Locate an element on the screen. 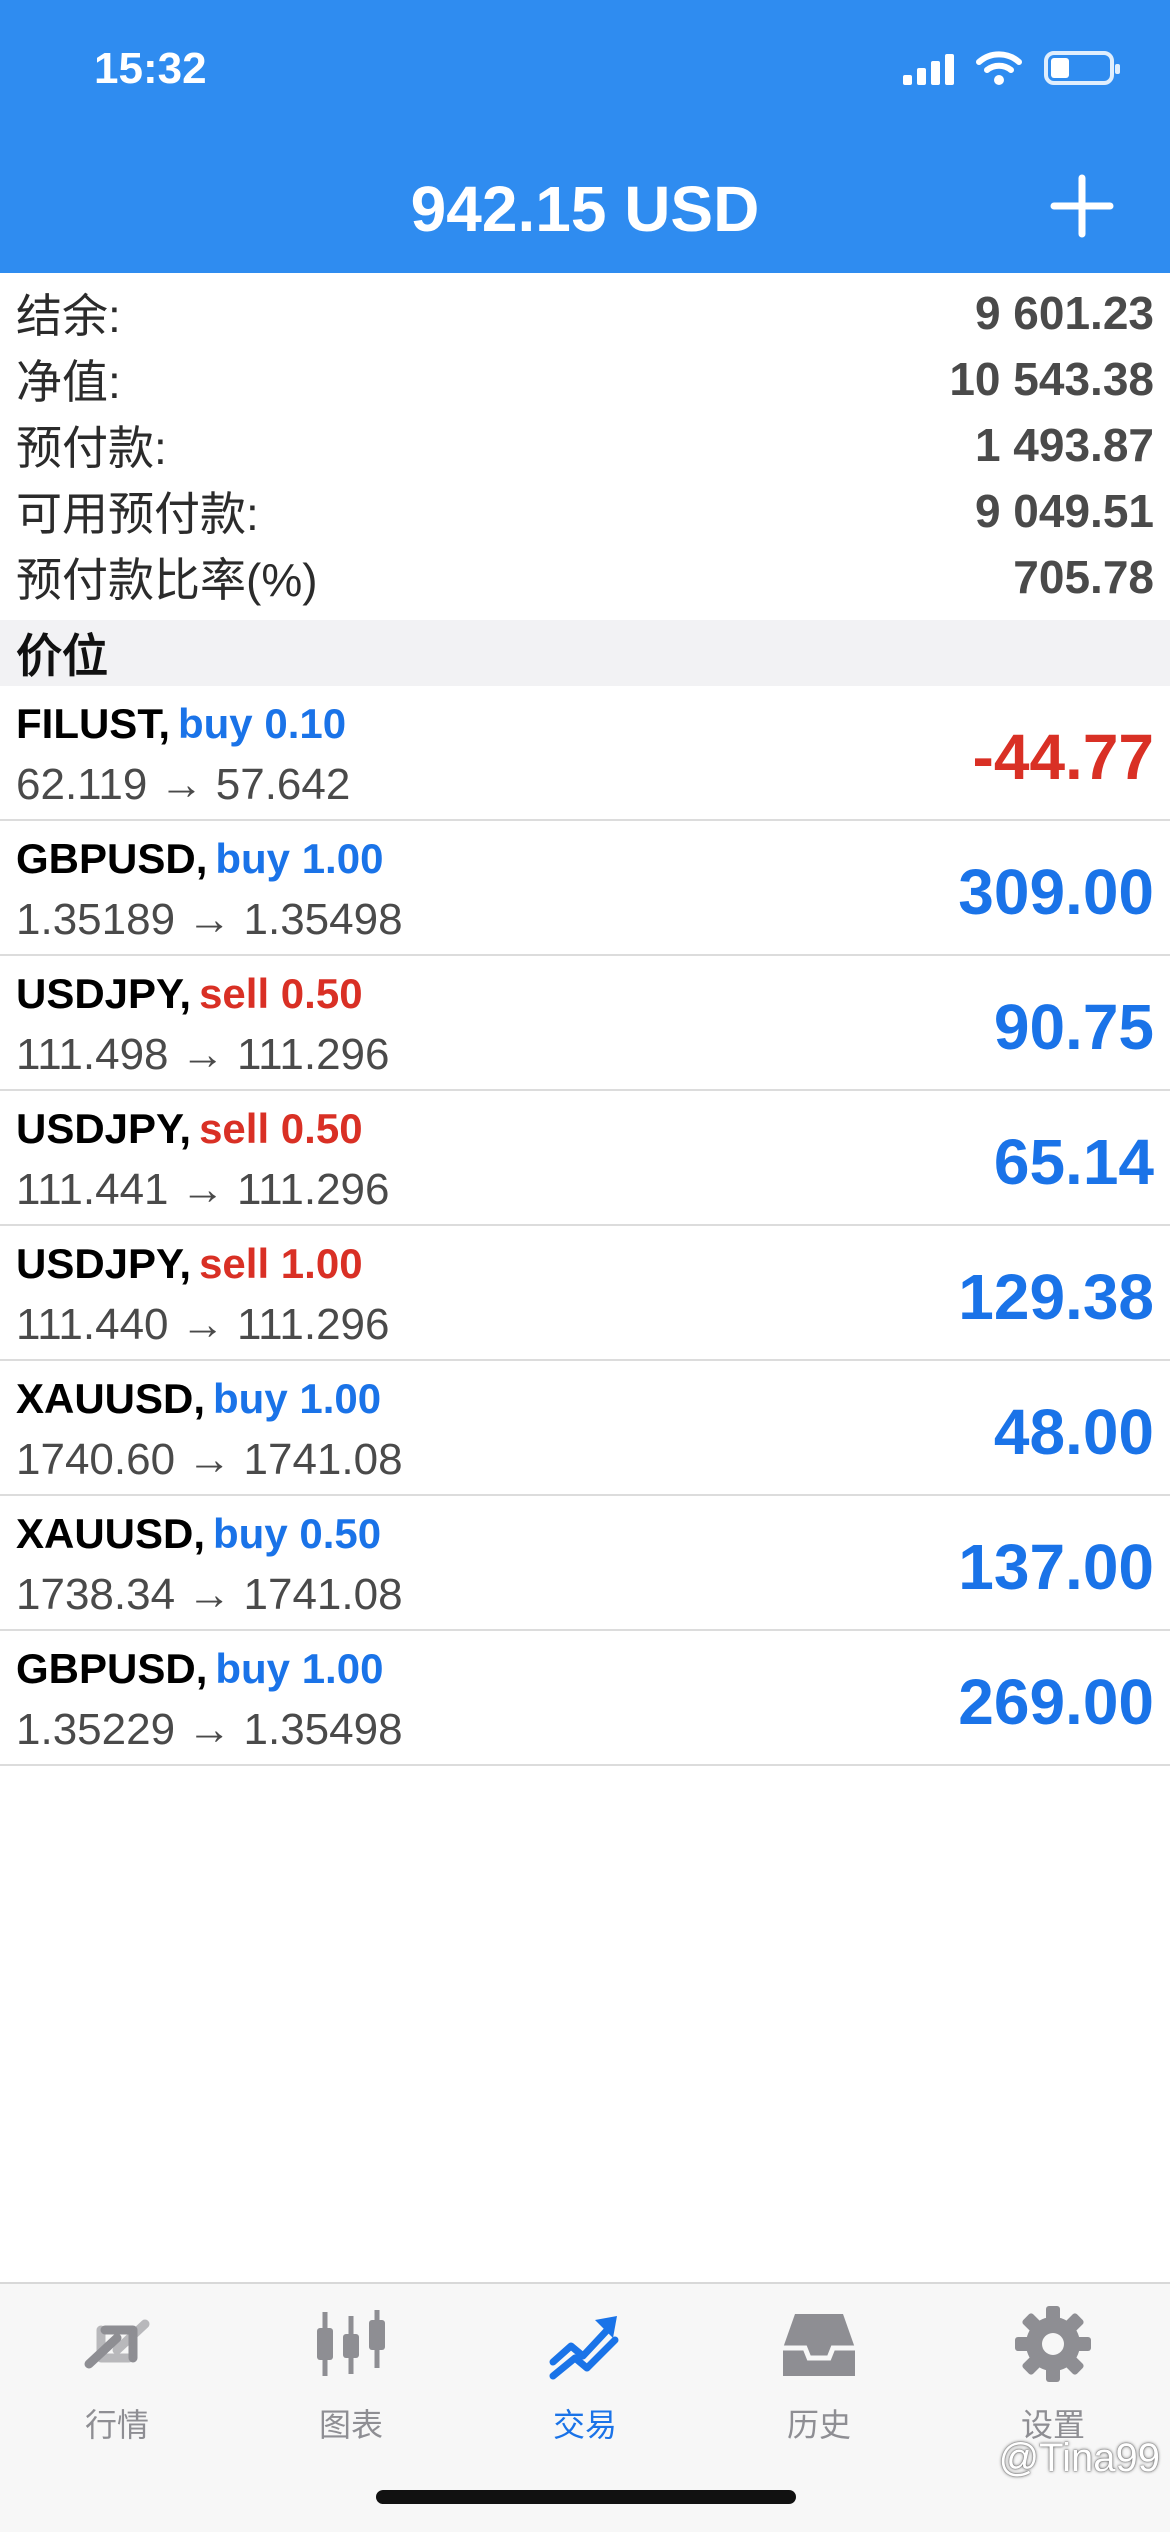 This screenshot has width=1170, height=2532. quotes-icon is located at coordinates (117, 2344).